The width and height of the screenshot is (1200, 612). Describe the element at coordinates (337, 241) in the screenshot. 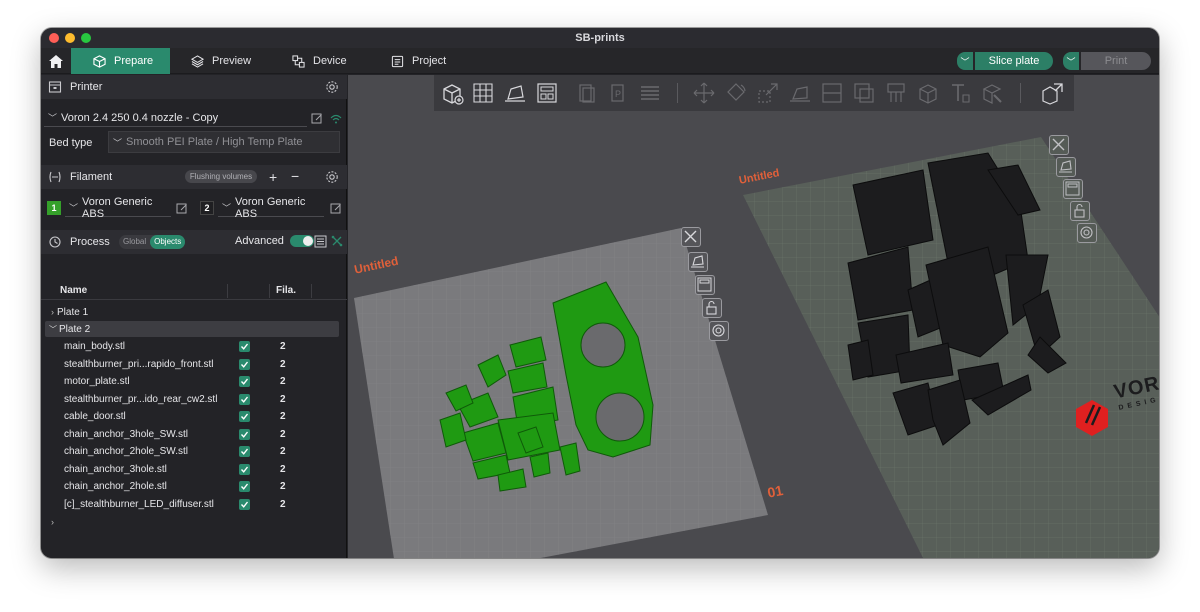

I see `compare-icon` at that location.